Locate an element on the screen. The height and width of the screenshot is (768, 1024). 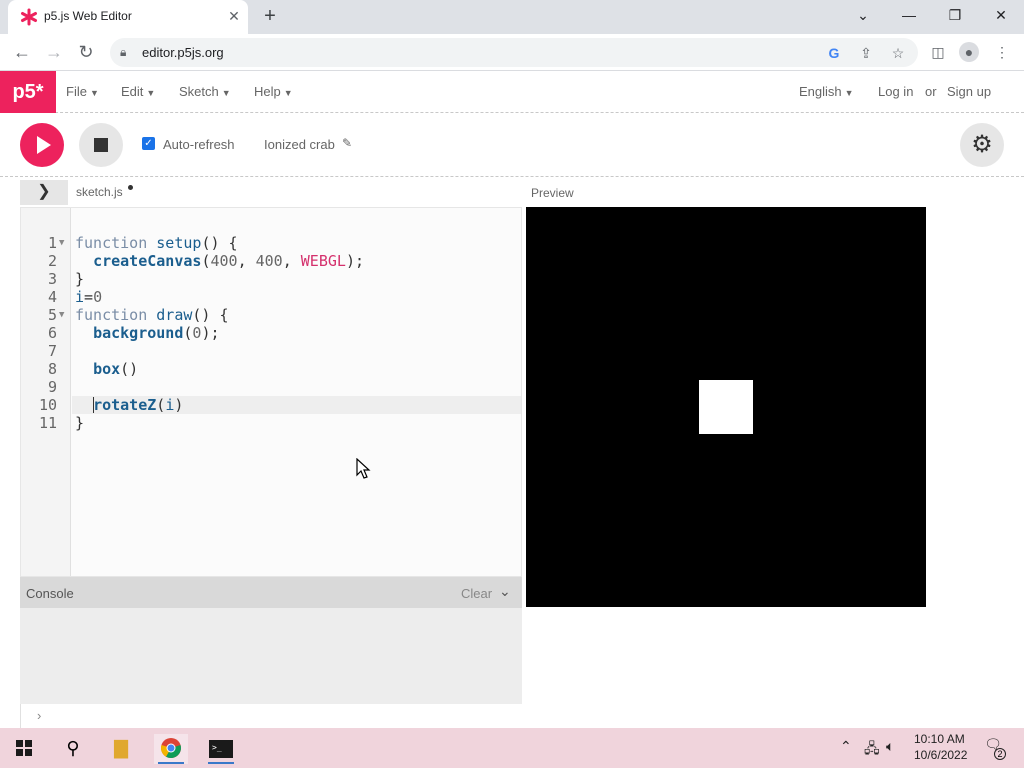
menu-file-label: File is located at coordinates (76, 91).